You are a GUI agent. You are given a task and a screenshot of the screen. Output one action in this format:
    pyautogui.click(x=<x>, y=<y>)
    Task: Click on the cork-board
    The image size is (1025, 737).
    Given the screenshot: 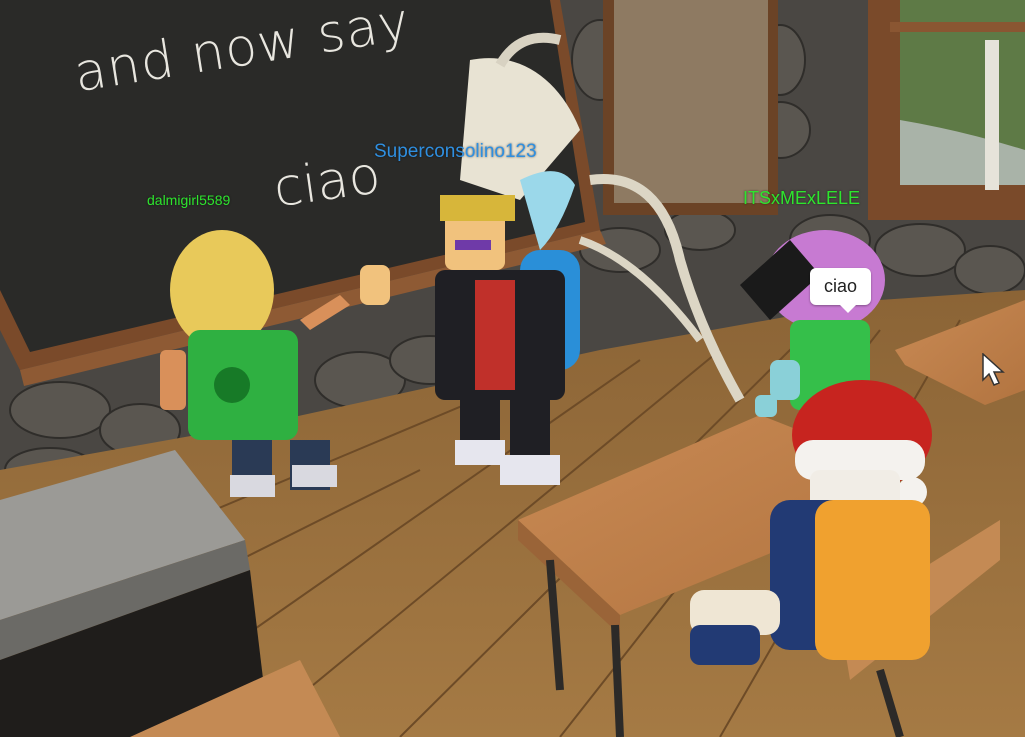 What is the action you would take?
    pyautogui.click(x=691, y=101)
    